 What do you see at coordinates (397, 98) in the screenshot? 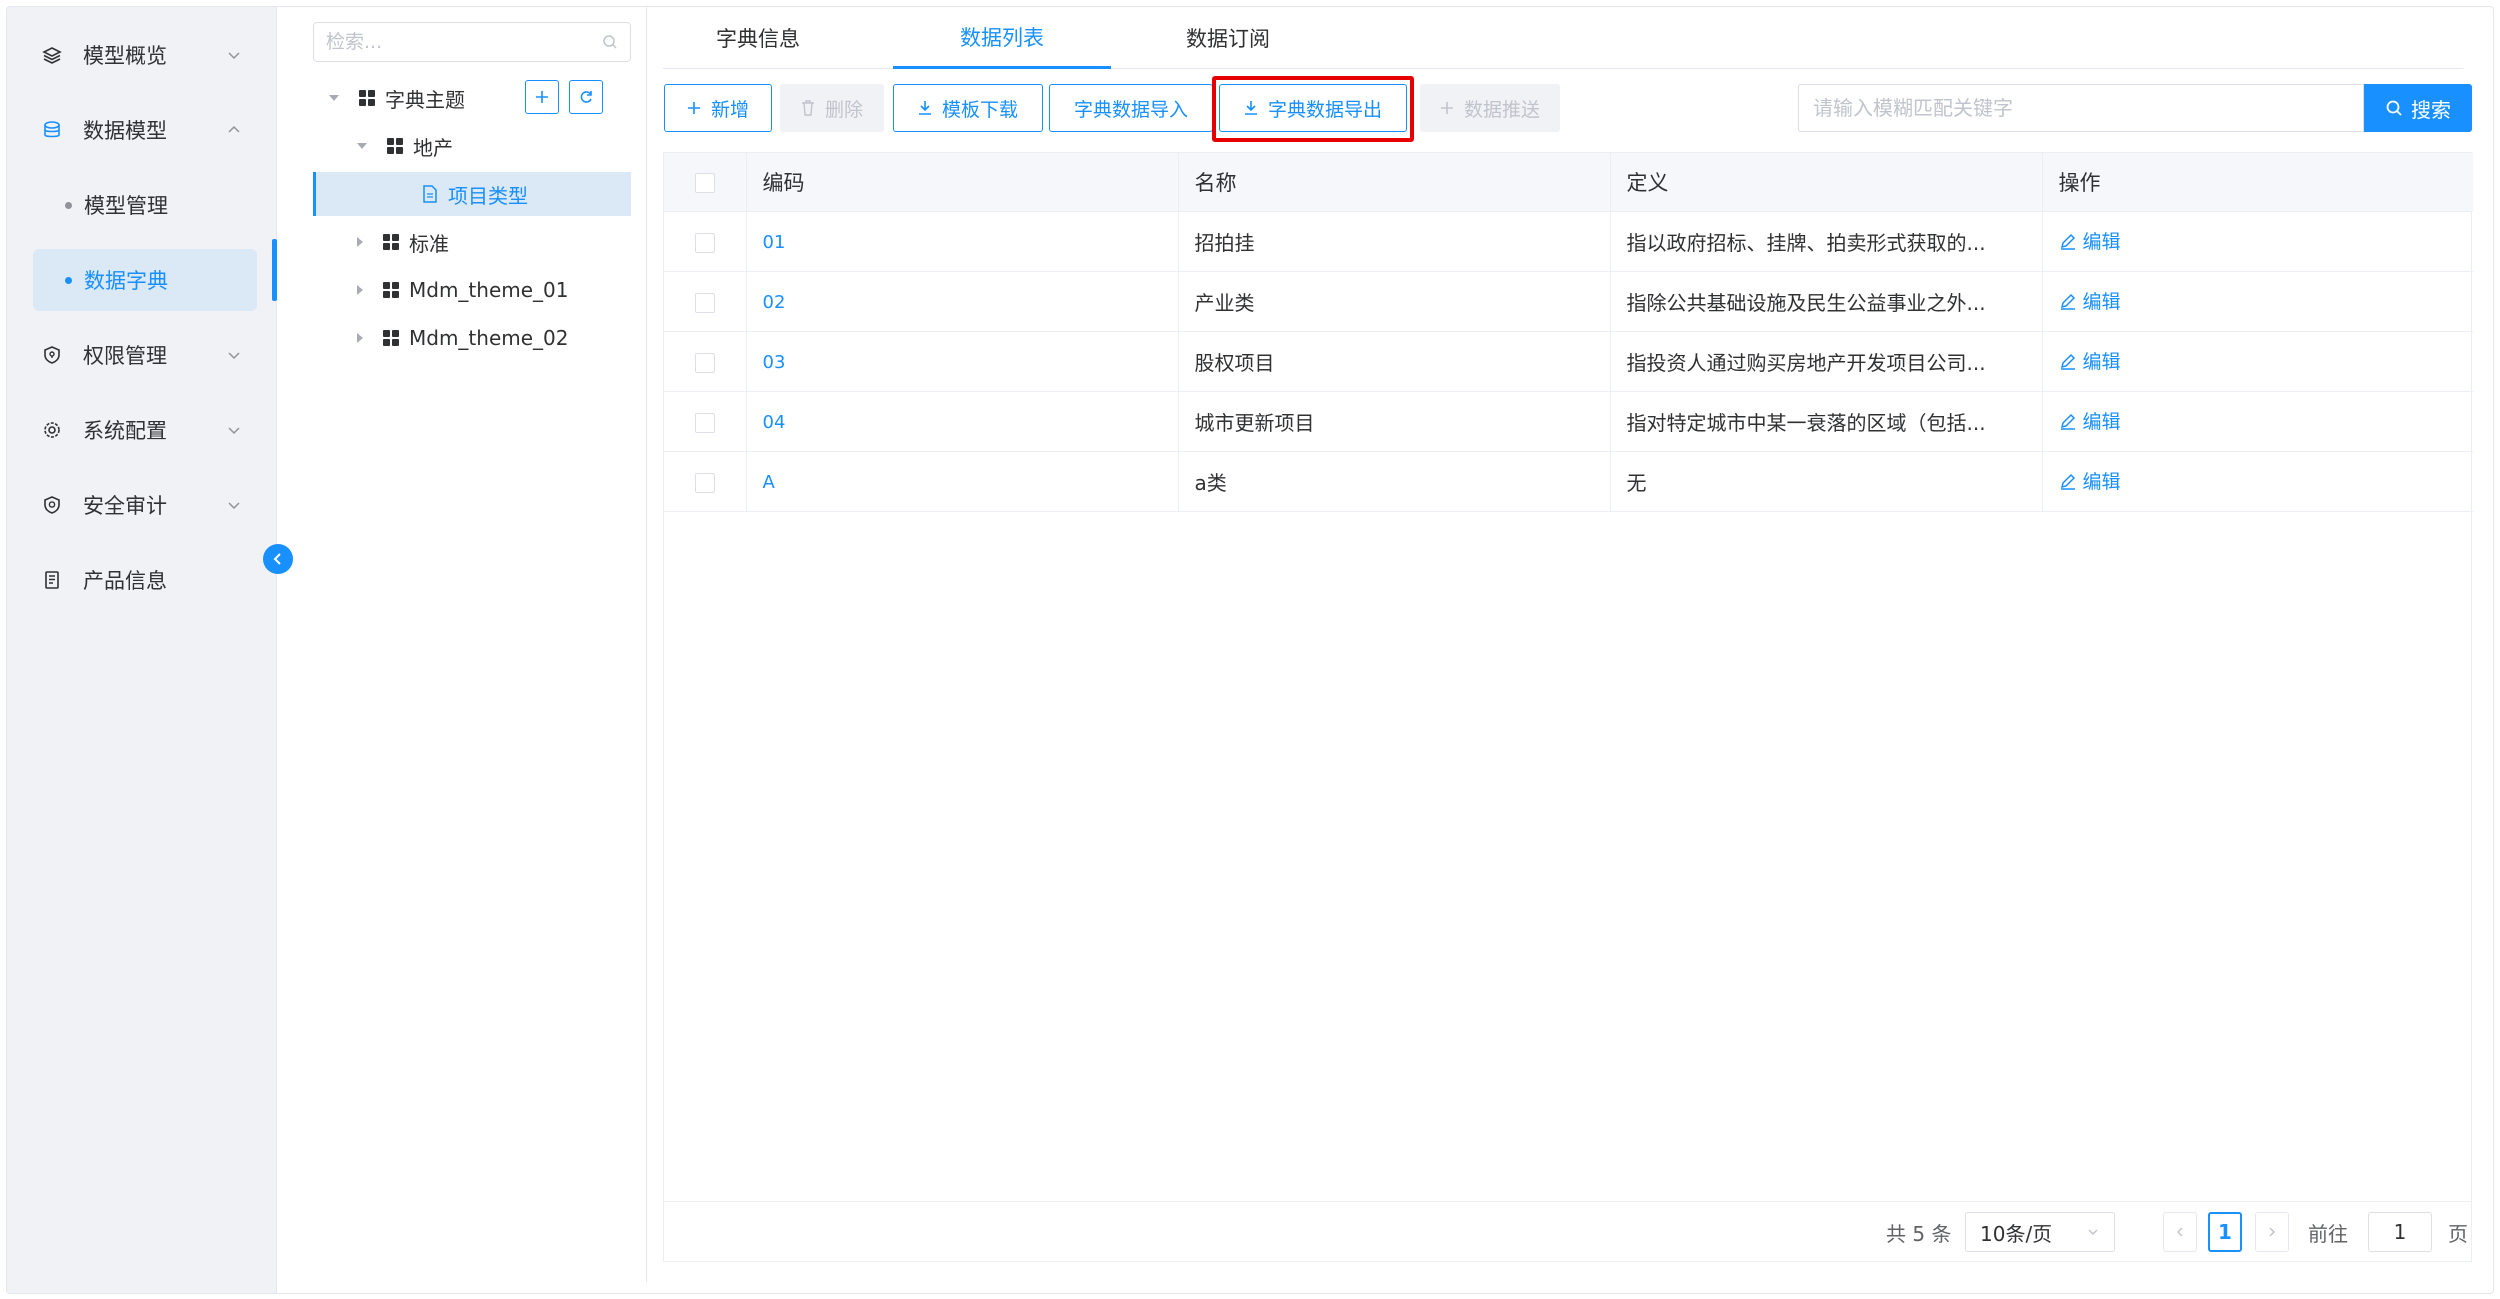
I see `tree-node-dictionary-theme: 字典主题` at bounding box center [397, 98].